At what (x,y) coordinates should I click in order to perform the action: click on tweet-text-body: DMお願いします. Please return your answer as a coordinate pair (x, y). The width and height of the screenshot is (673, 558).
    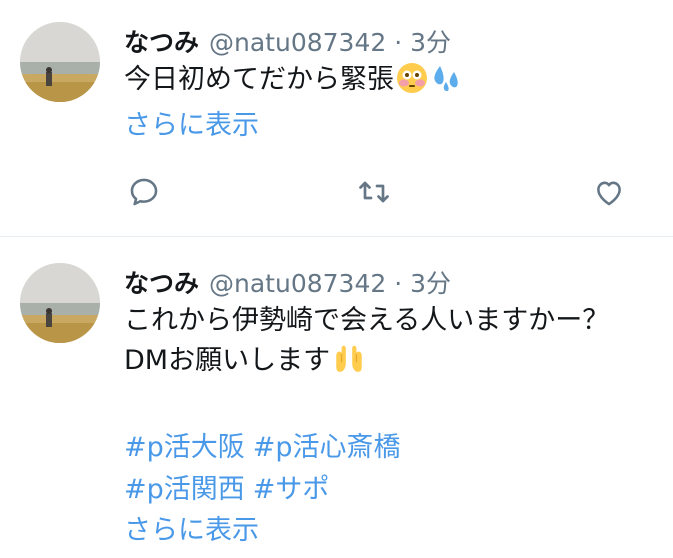
    Looking at the image, I should click on (227, 360).